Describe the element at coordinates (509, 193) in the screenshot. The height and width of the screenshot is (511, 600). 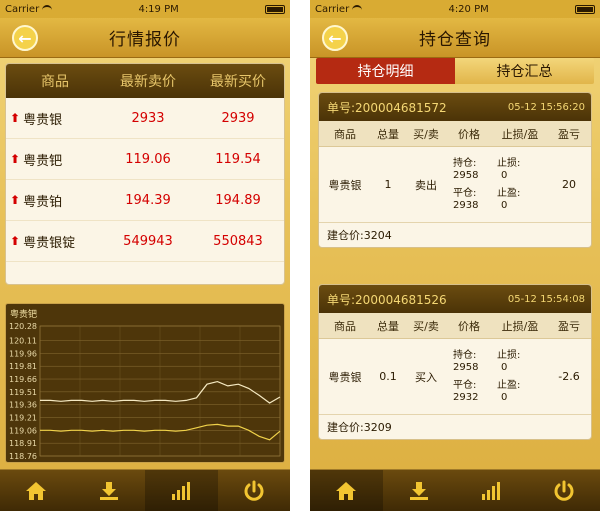
I see `take-profit-label: 止盈:` at that location.